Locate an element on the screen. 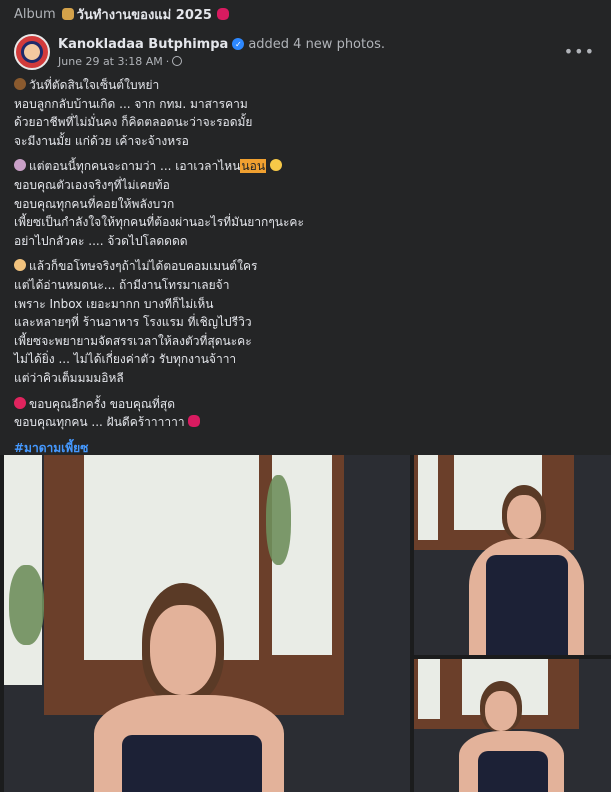 The height and width of the screenshot is (792, 611). timestamp-line: June 29 at 3:18 AM · is located at coordinates (221, 61).